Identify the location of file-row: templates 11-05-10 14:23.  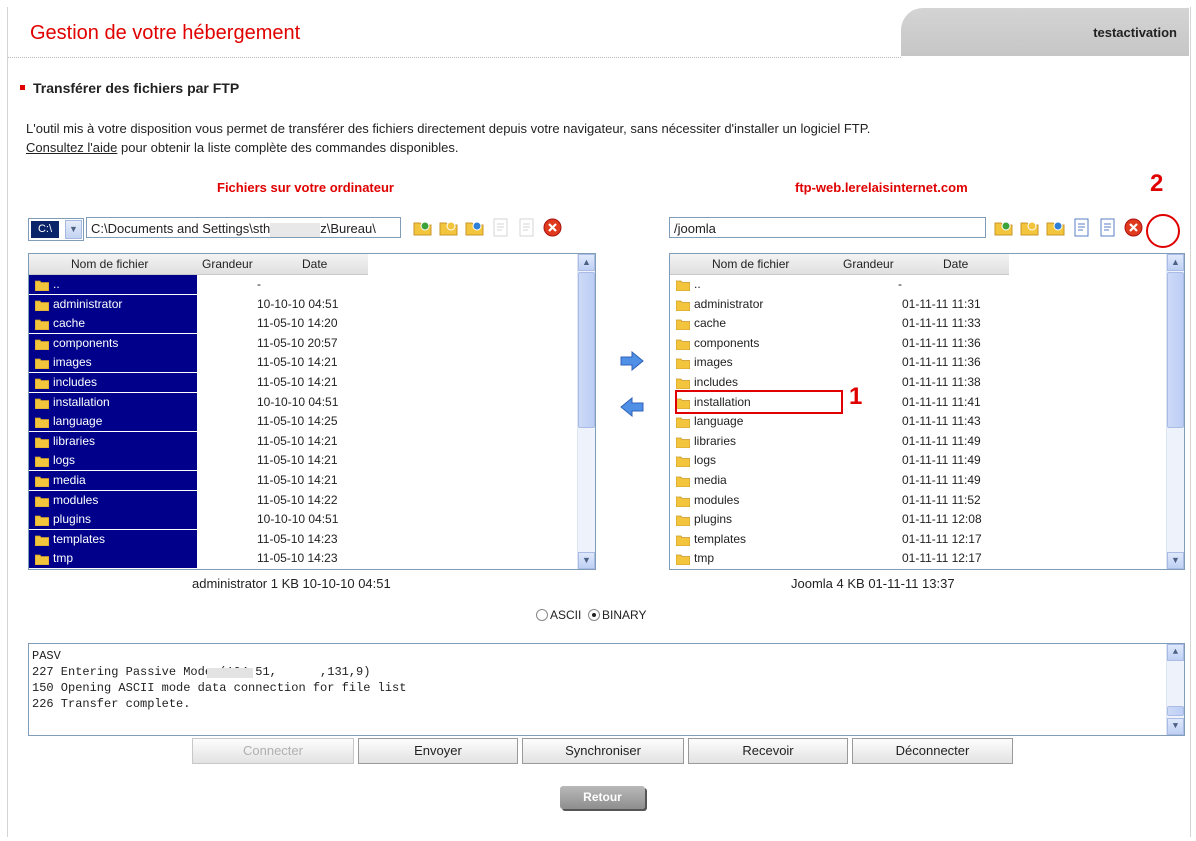
(301, 539).